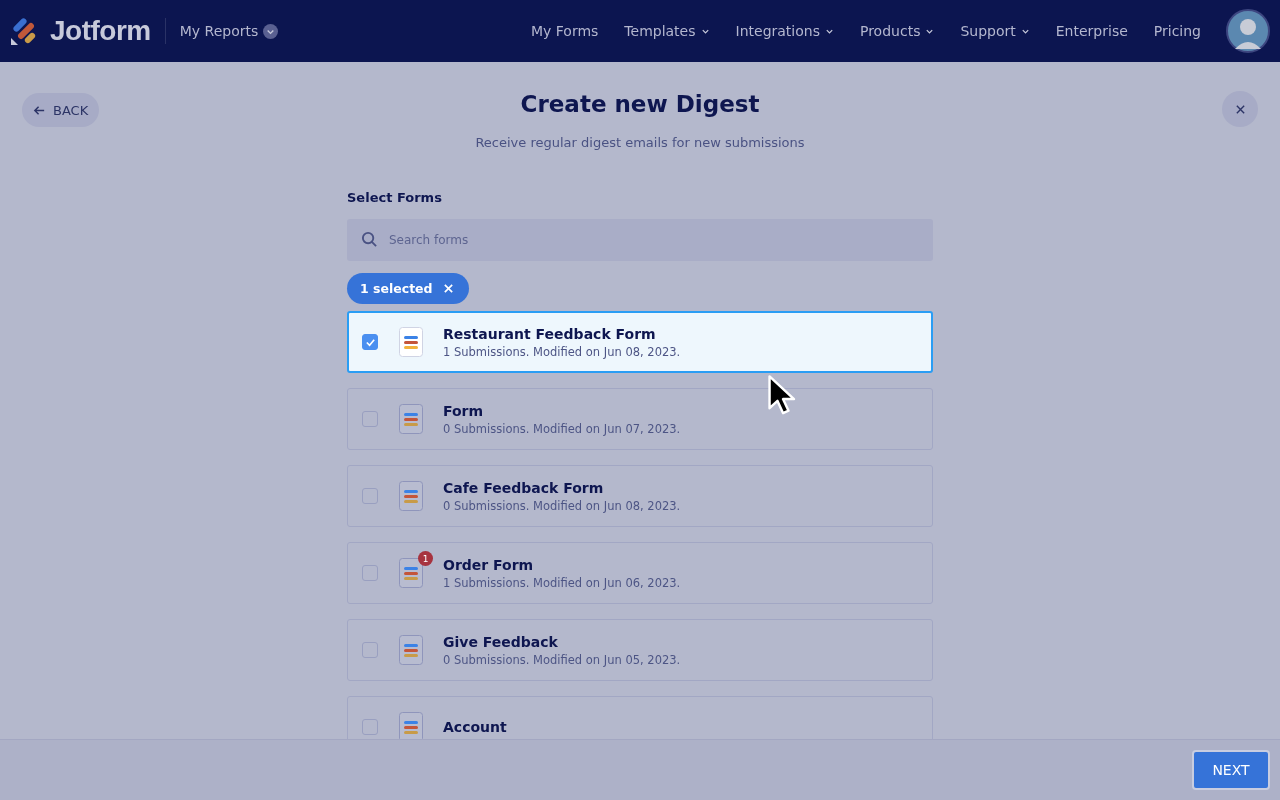  What do you see at coordinates (640, 573) in the screenshot?
I see `form-row: 1 Order Form 1 Submissions. Modified on Jun 06, 2023.` at bounding box center [640, 573].